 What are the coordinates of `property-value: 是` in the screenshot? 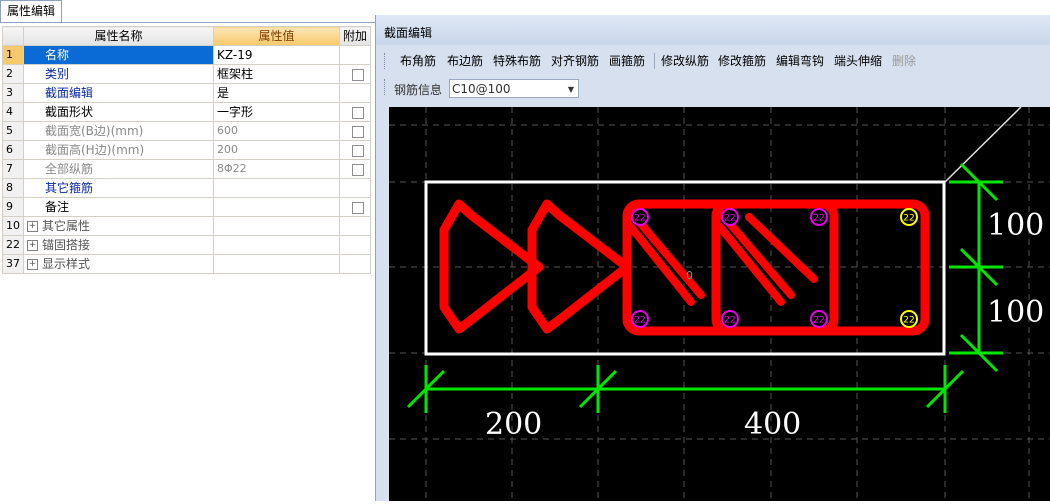 It's located at (276, 93).